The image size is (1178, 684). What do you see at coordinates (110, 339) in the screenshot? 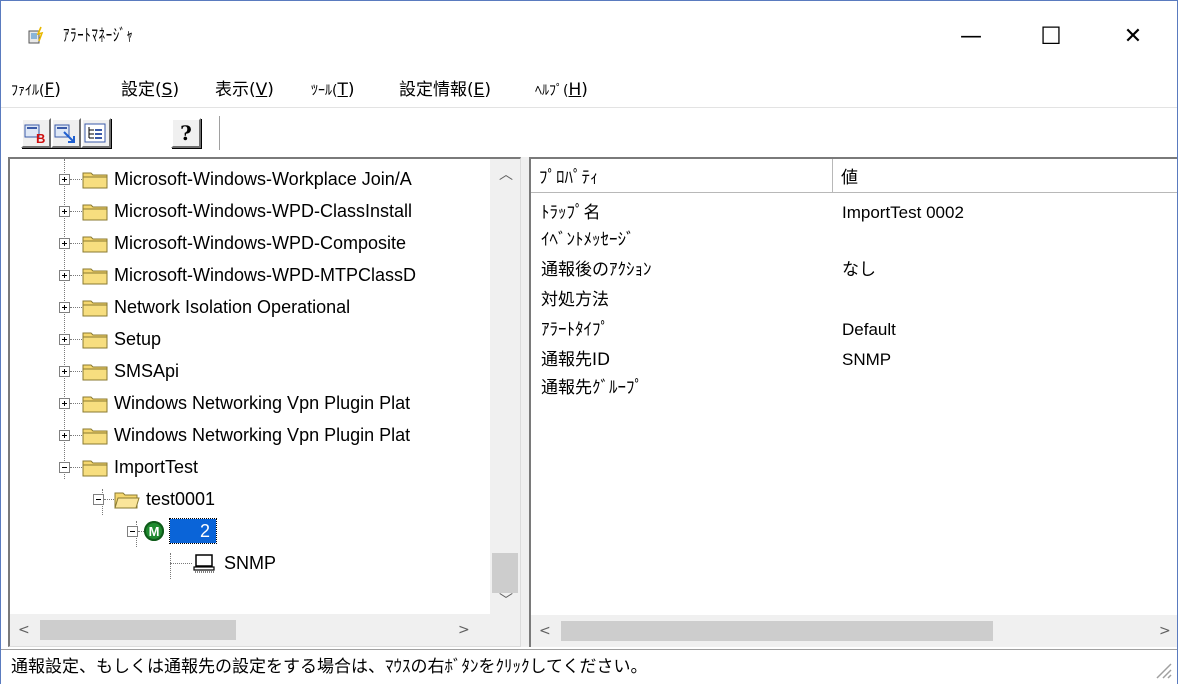
I see `tree-node: Setup` at bounding box center [110, 339].